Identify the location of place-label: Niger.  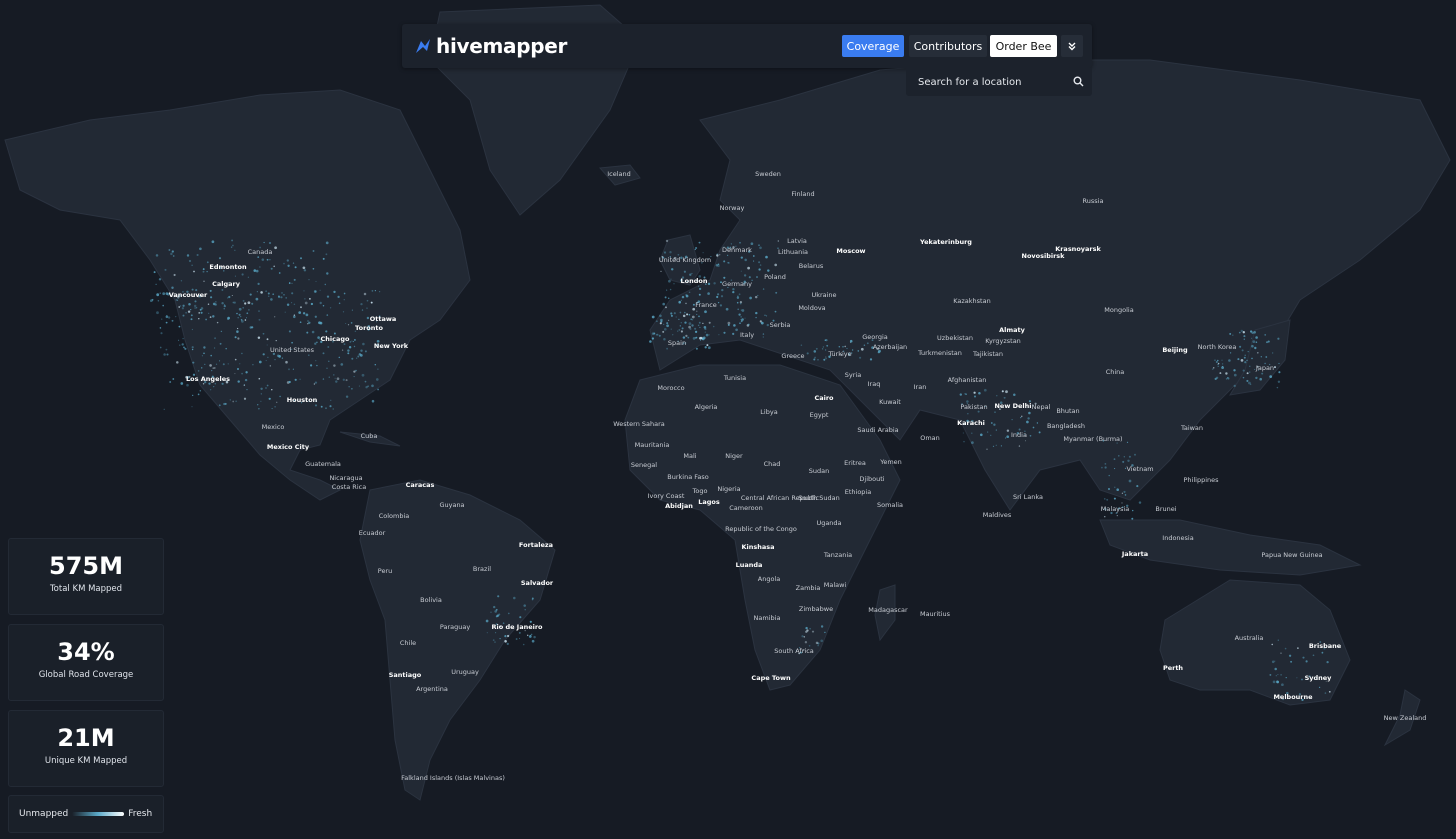
(734, 456).